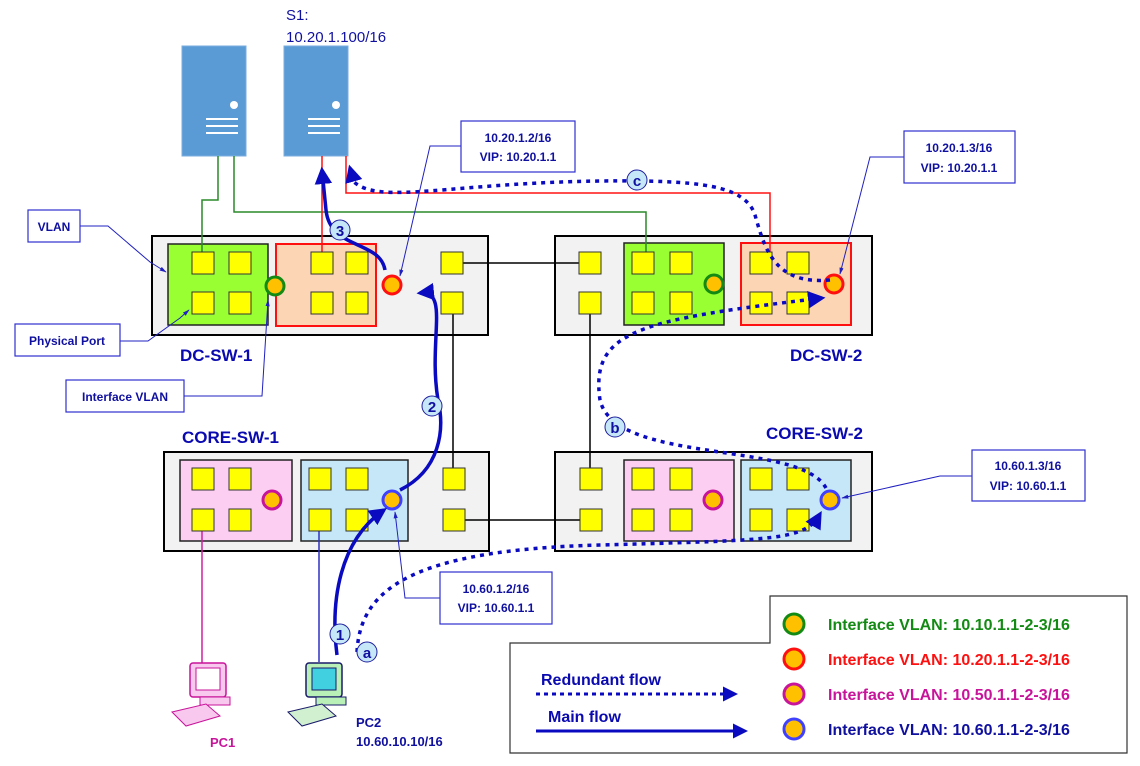 The width and height of the screenshot is (1140, 766). Describe the element at coordinates (496, 589) in the screenshot. I see `core1-ip: 10.60.1.2/16` at that location.